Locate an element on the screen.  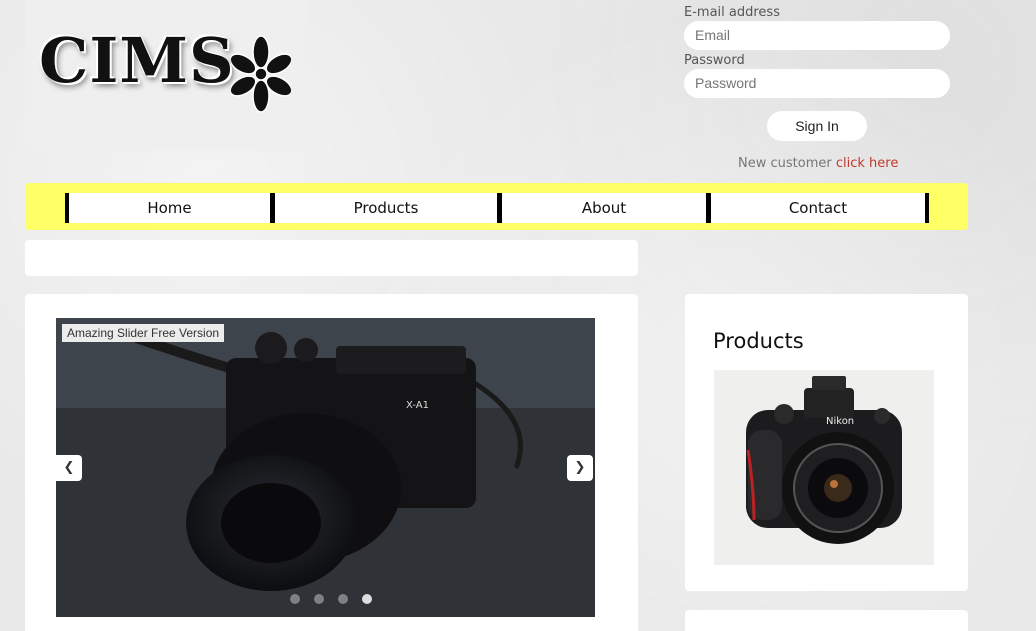
email-label: E-mail address is located at coordinates (732, 12).